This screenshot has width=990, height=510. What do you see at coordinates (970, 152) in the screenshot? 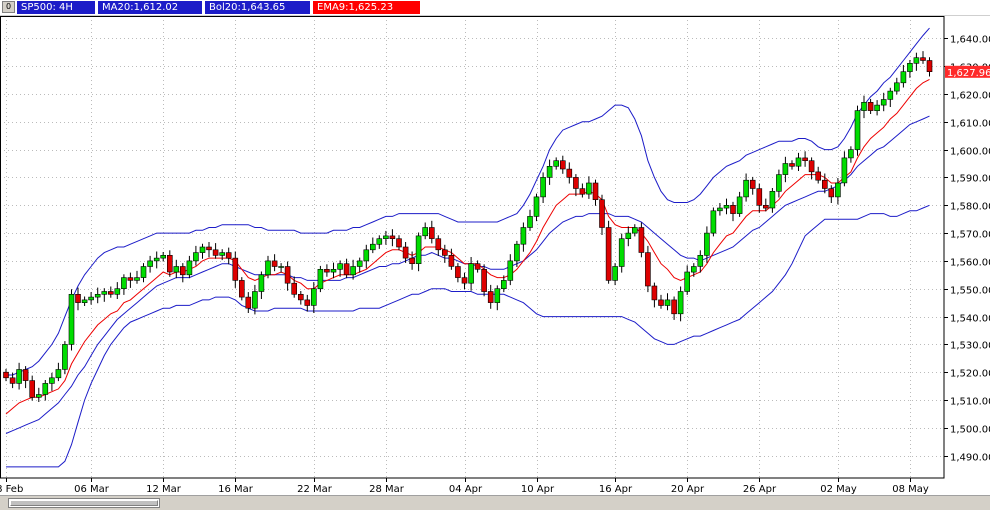
I see `y-tick-label: 1,600.00` at bounding box center [970, 152].